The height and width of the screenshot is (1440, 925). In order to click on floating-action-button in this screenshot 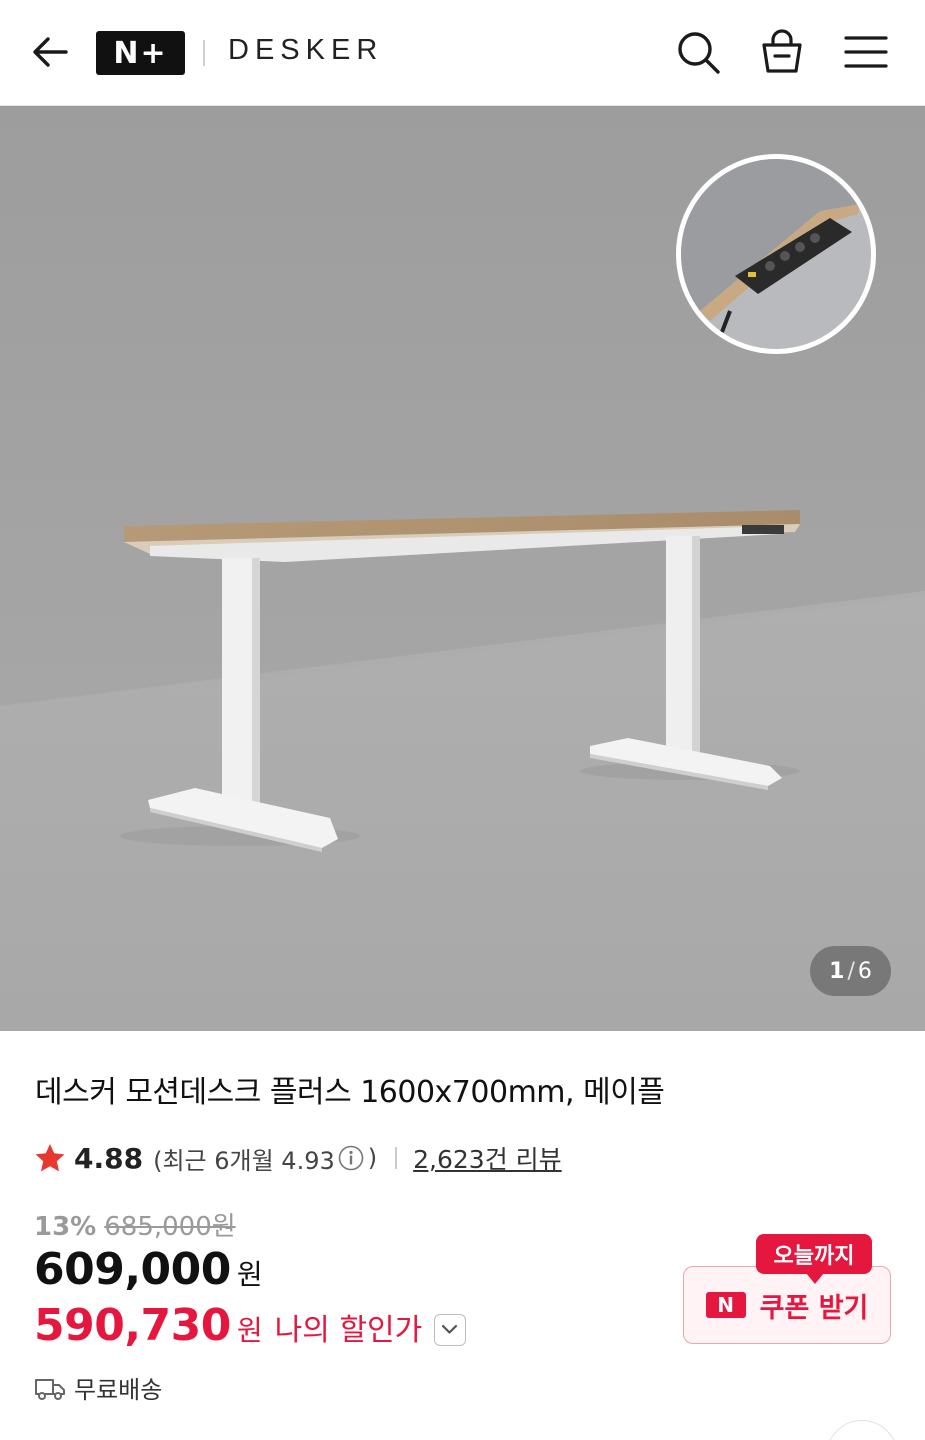, I will do `click(862, 1430)`.